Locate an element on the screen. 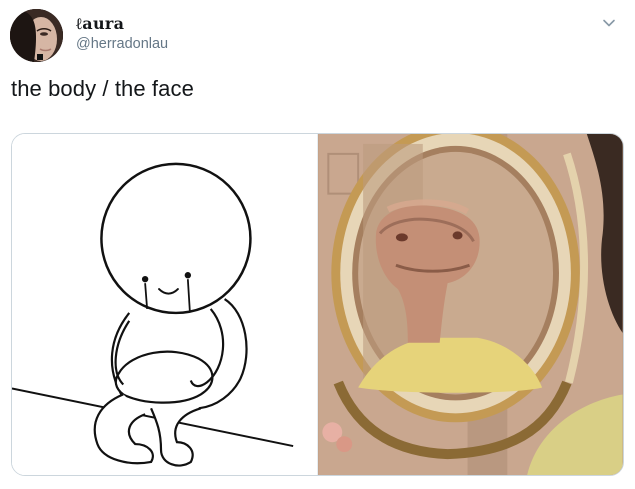 Image resolution: width=635 pixels, height=489 pixels. tweet-text: the body / the face is located at coordinates (102, 88).